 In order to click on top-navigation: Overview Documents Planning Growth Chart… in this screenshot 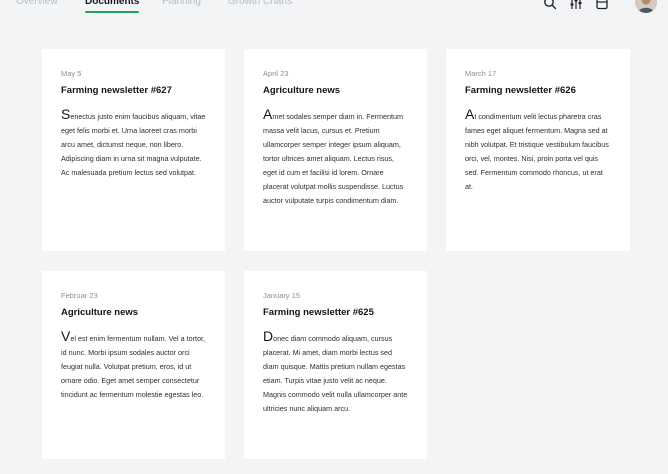, I will do `click(334, 7)`.